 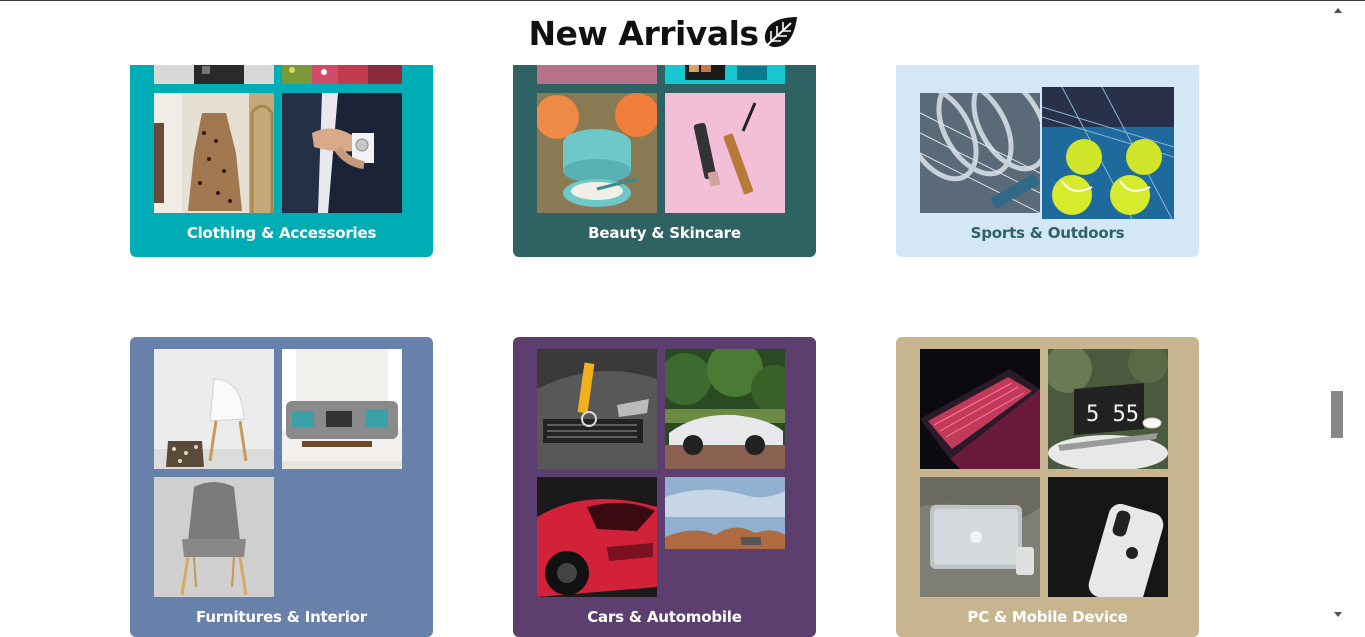 What do you see at coordinates (281, 617) in the screenshot?
I see `category-label: Furnitures & Interior` at bounding box center [281, 617].